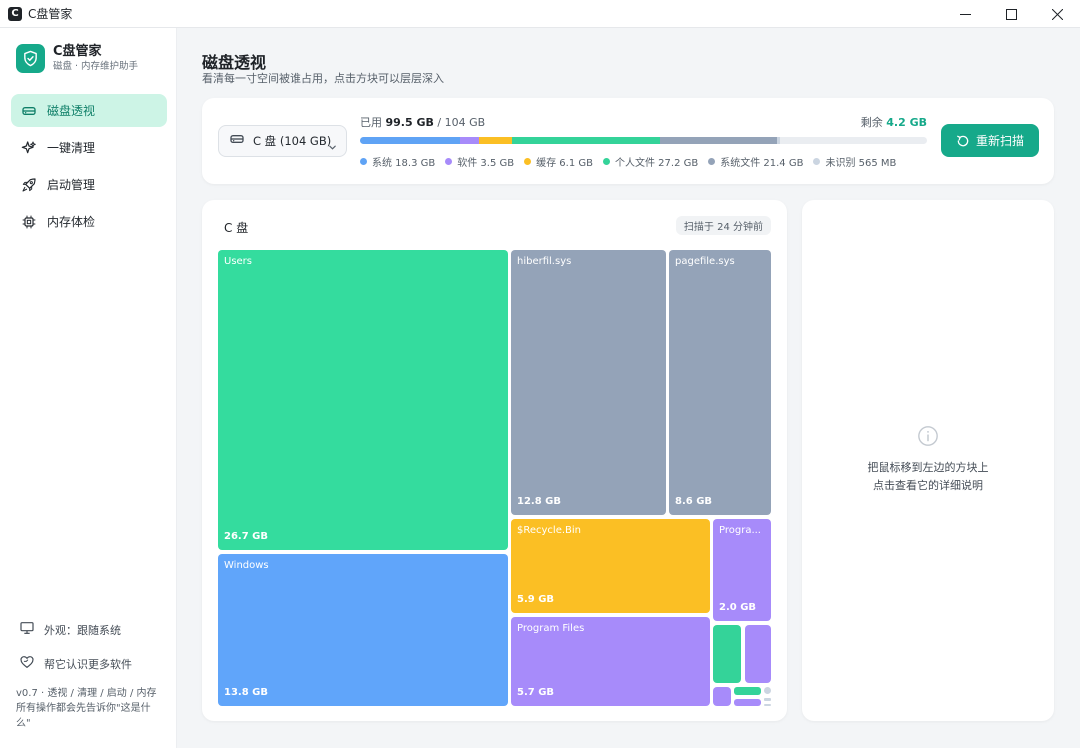 The image size is (1080, 748). Describe the element at coordinates (246, 536) in the screenshot. I see `tile-size: 26.7 GB` at that location.